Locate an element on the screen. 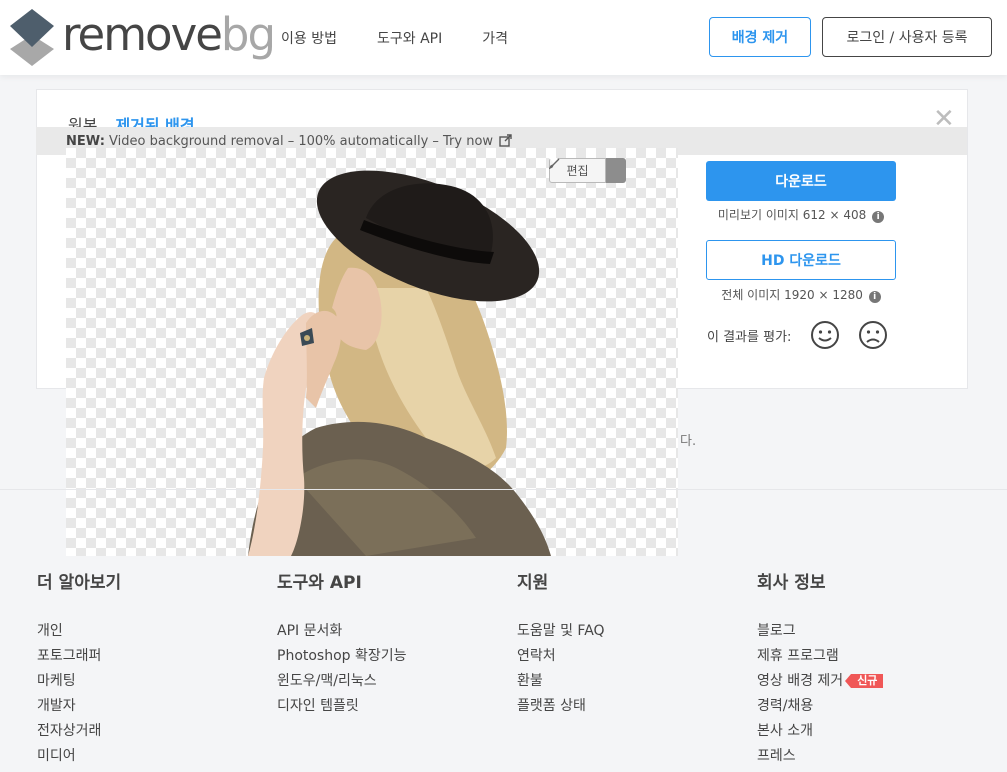 The height and width of the screenshot is (772, 1007). footer-heading: 도구와 API is located at coordinates (319, 583).